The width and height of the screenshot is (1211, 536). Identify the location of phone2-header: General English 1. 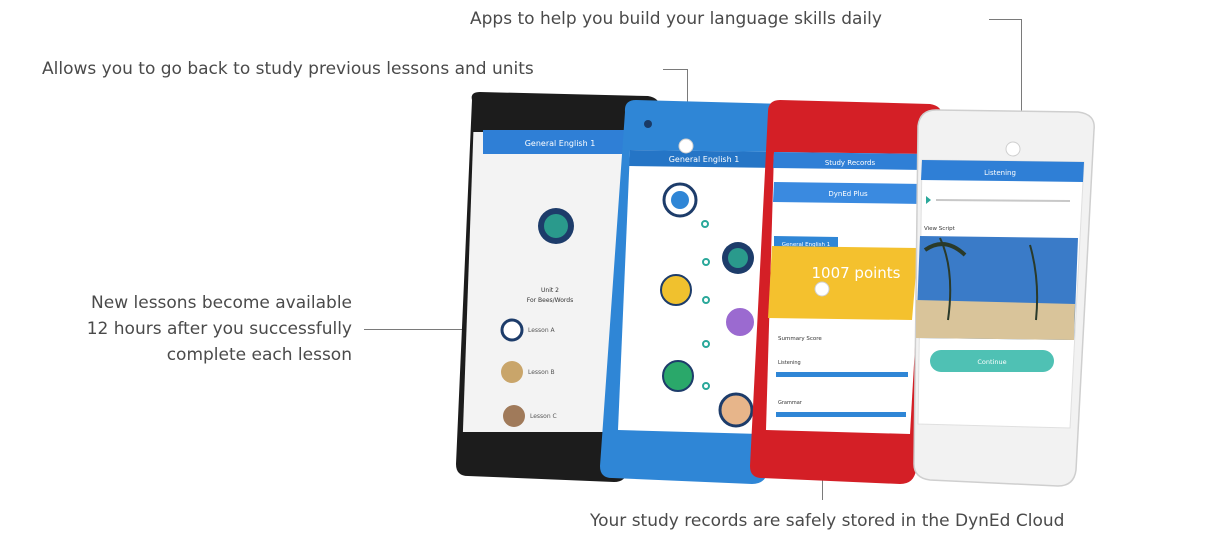
(704, 159).